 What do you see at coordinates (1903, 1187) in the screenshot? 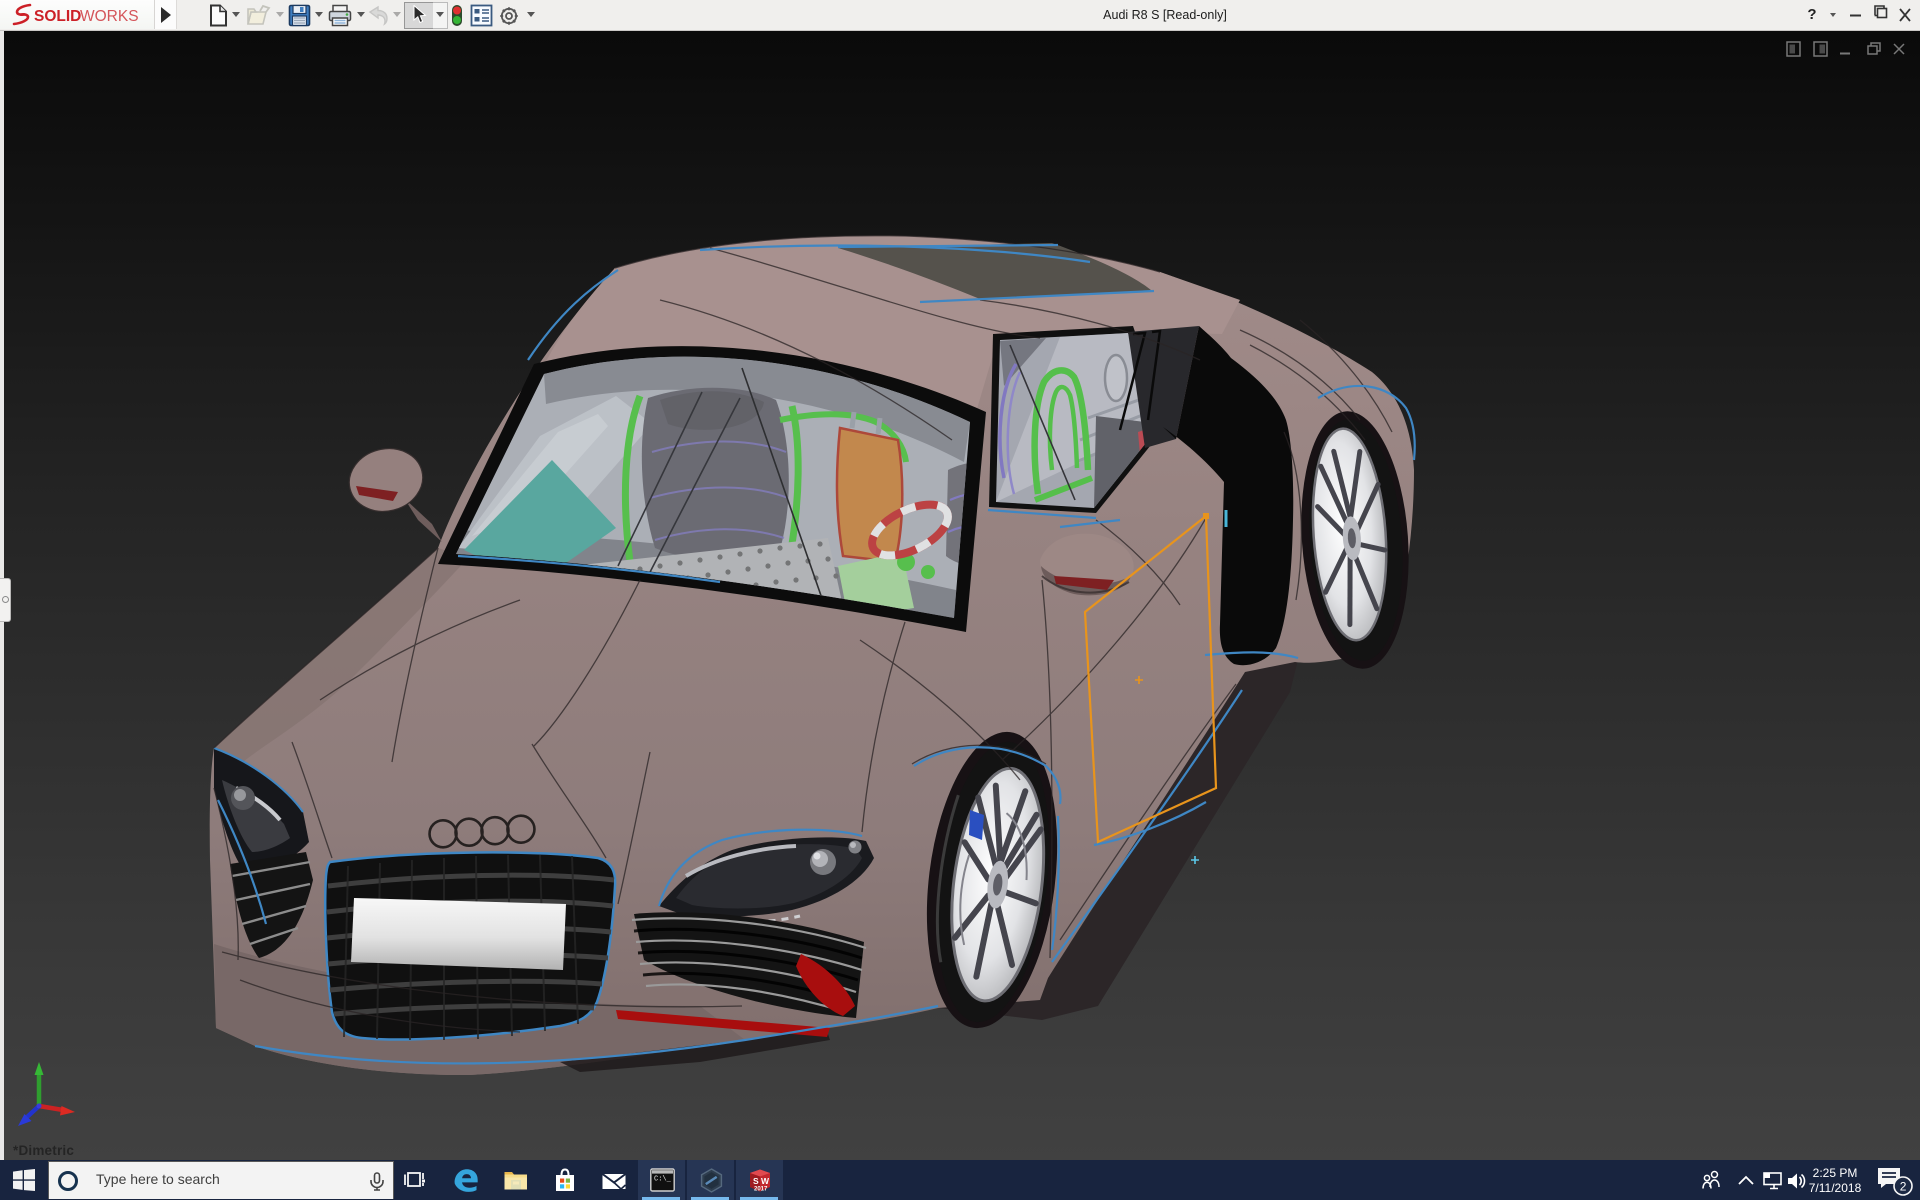
I see `svg-text: 2` at bounding box center [1903, 1187].